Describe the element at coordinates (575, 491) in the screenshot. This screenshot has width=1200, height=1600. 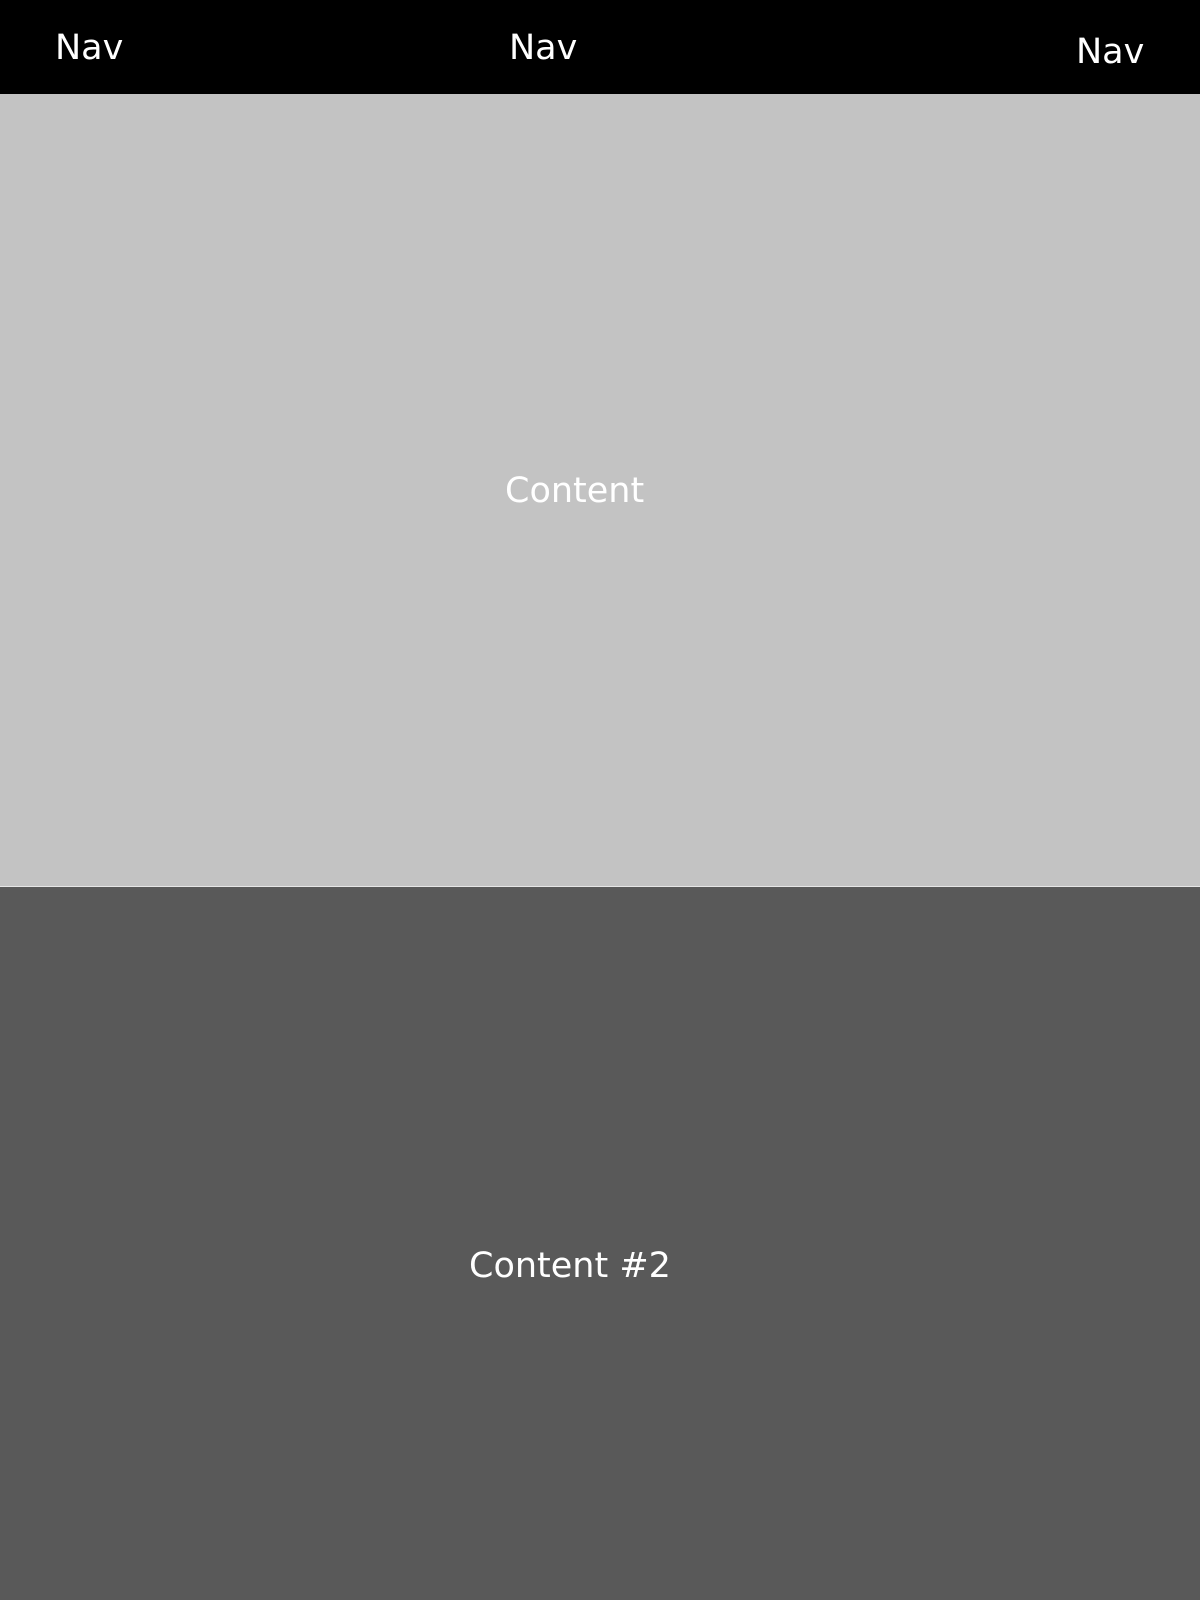
I see `content-section-1-label: Content` at that location.